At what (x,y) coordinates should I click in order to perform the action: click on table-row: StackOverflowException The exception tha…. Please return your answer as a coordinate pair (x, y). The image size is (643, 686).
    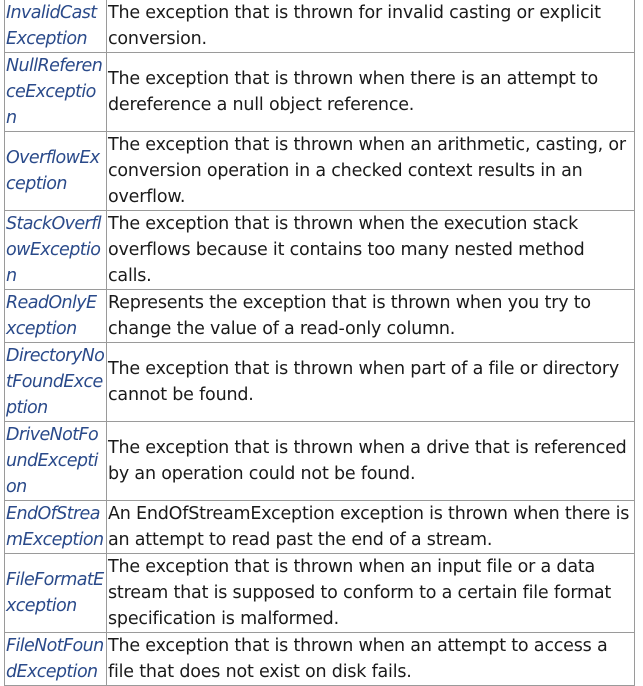
    Looking at the image, I should click on (319, 250).